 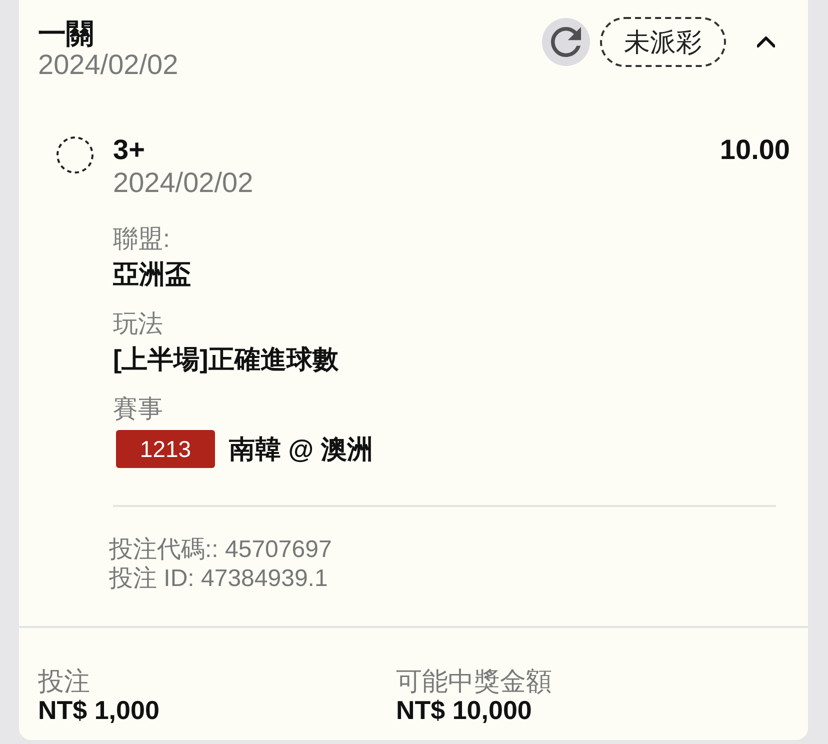 I want to click on detail-value: 亞洲盃, so click(x=152, y=274).